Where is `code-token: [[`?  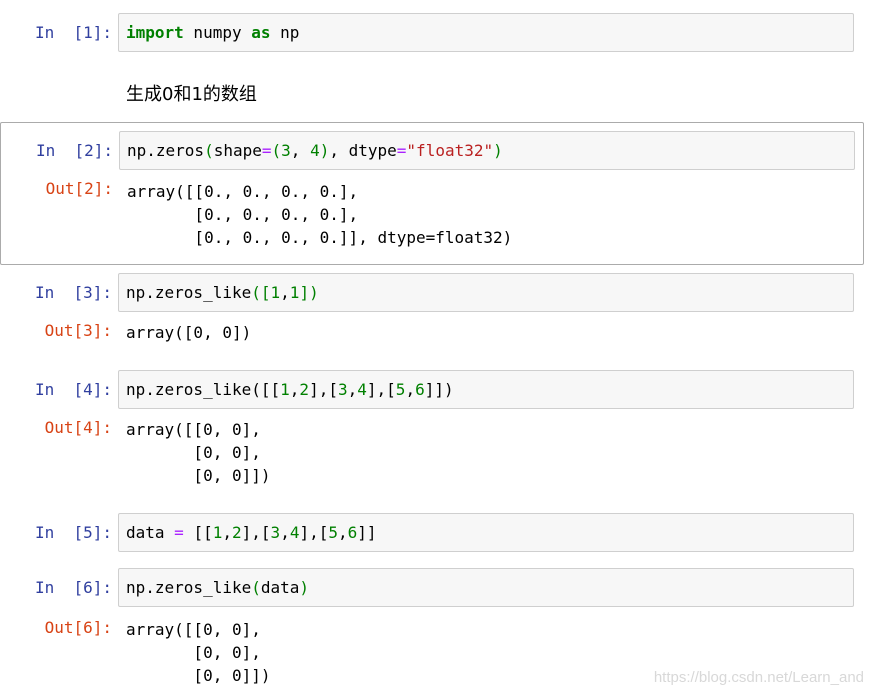
code-token: [[ is located at coordinates (198, 532).